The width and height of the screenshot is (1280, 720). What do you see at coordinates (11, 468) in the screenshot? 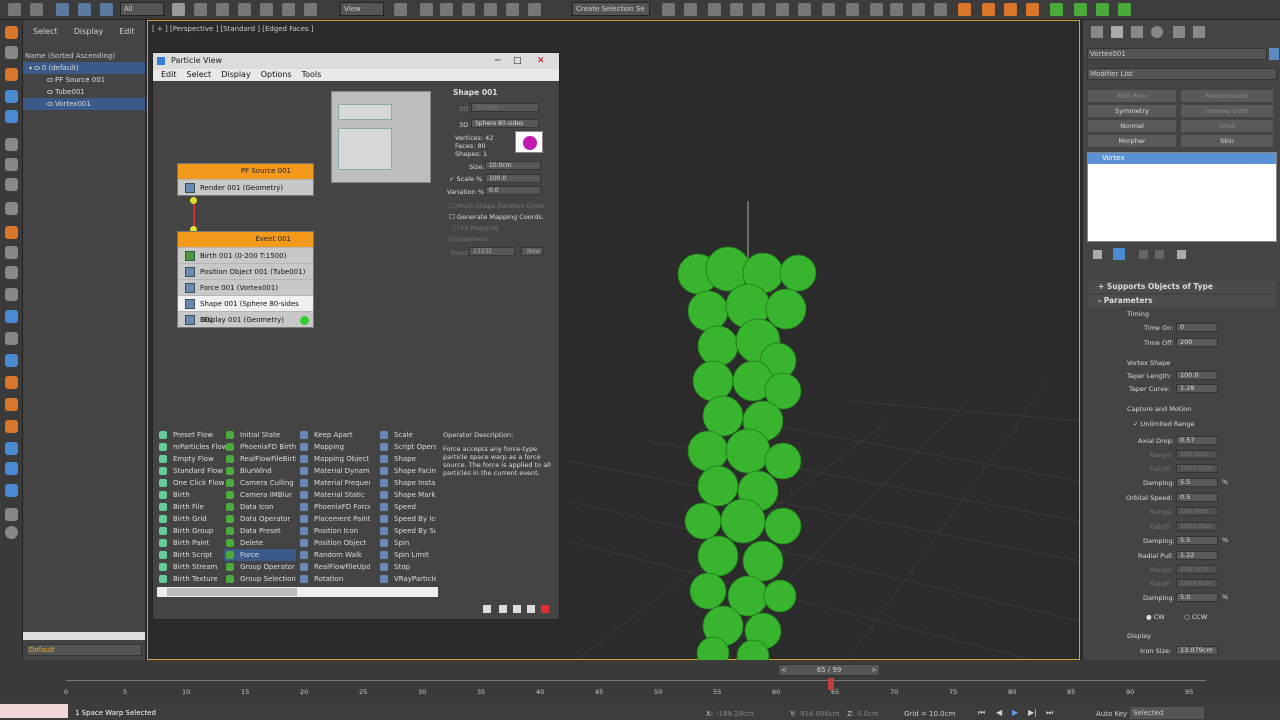
I see `pflow-speed-icon` at bounding box center [11, 468].